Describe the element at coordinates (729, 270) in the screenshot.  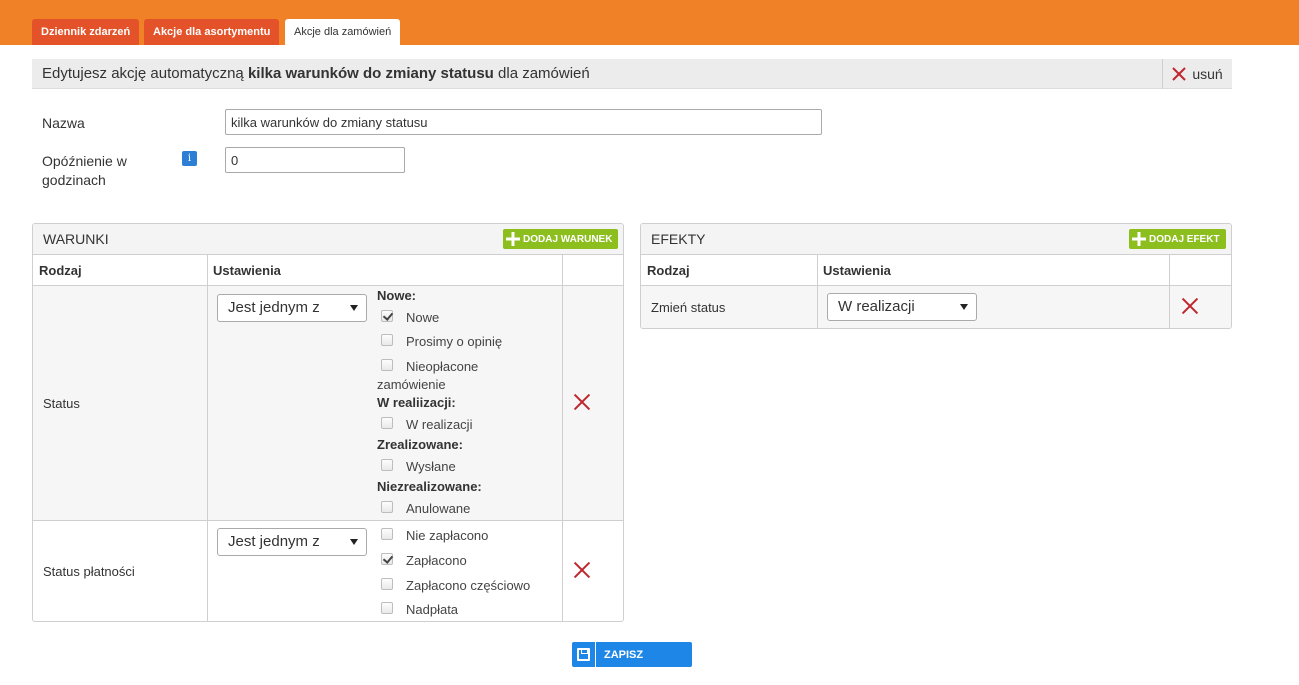
I see `effects-col-type: Rodzaj` at that location.